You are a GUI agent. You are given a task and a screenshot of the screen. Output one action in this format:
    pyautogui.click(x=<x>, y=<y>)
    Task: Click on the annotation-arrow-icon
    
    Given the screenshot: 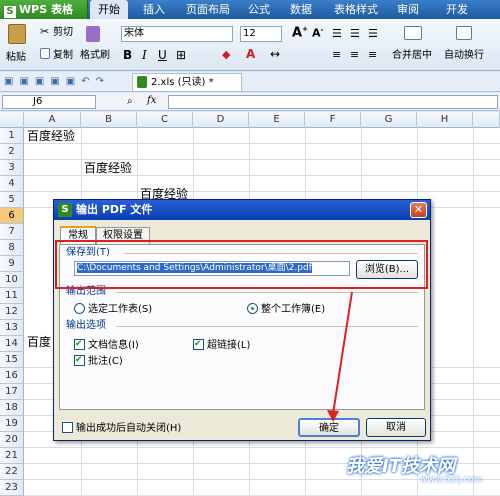 What is the action you would take?
    pyautogui.click(x=340, y=356)
    